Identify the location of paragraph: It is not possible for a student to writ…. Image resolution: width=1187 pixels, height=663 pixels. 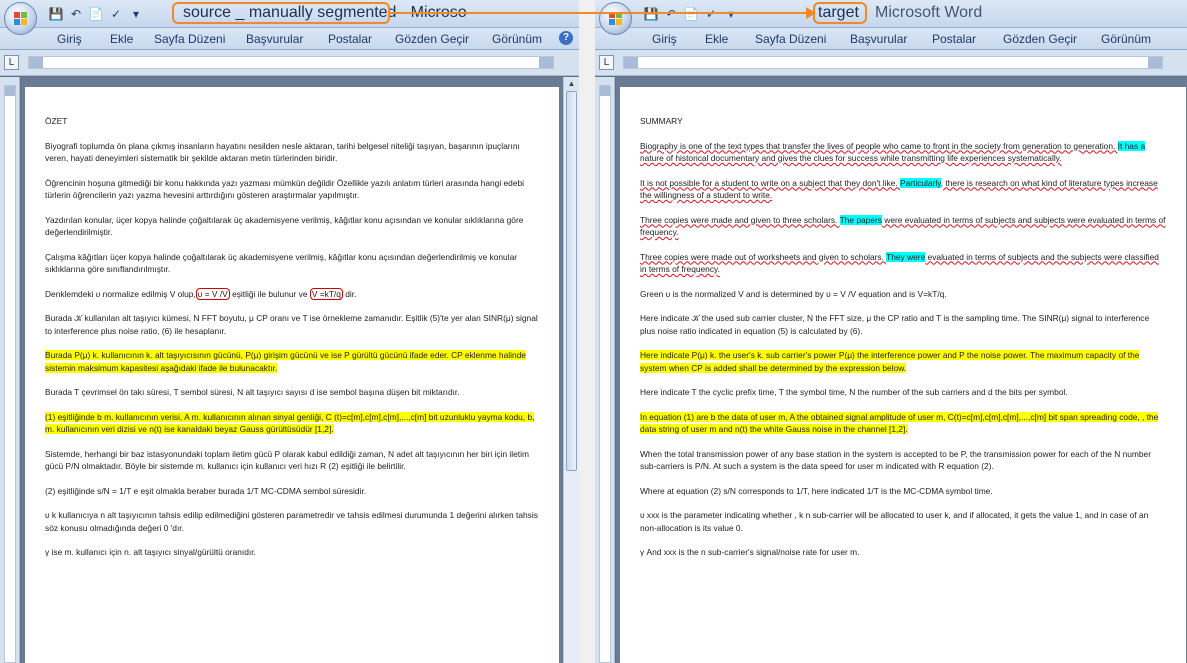
(899, 188).